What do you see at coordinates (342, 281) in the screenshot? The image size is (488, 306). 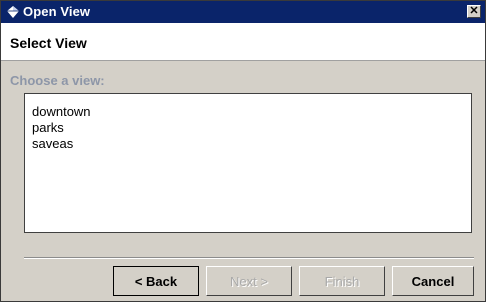 I see `finish-button: Finish` at bounding box center [342, 281].